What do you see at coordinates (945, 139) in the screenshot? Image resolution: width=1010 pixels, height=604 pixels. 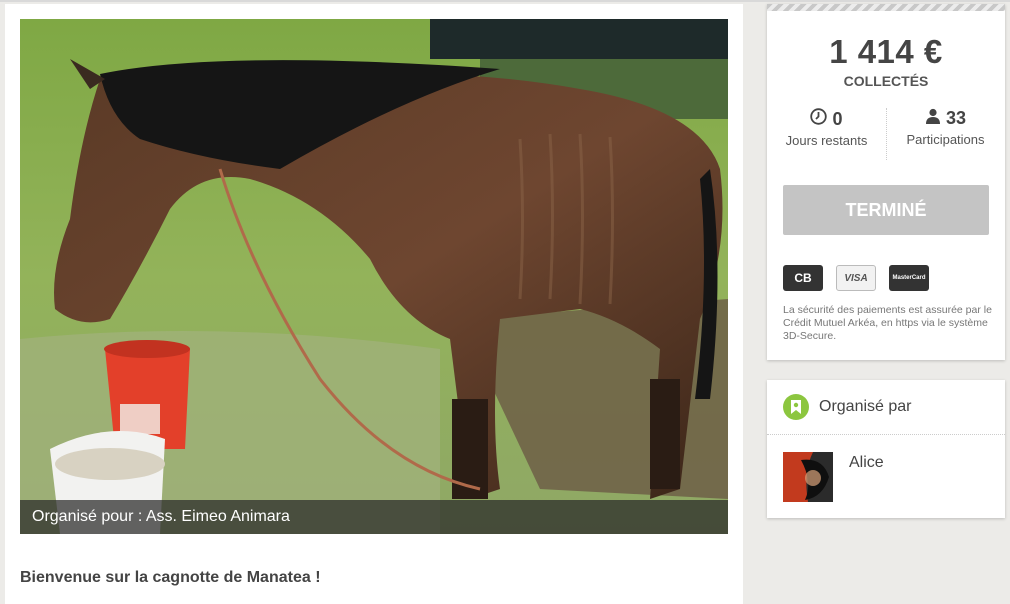 I see `participants-label: Participations` at bounding box center [945, 139].